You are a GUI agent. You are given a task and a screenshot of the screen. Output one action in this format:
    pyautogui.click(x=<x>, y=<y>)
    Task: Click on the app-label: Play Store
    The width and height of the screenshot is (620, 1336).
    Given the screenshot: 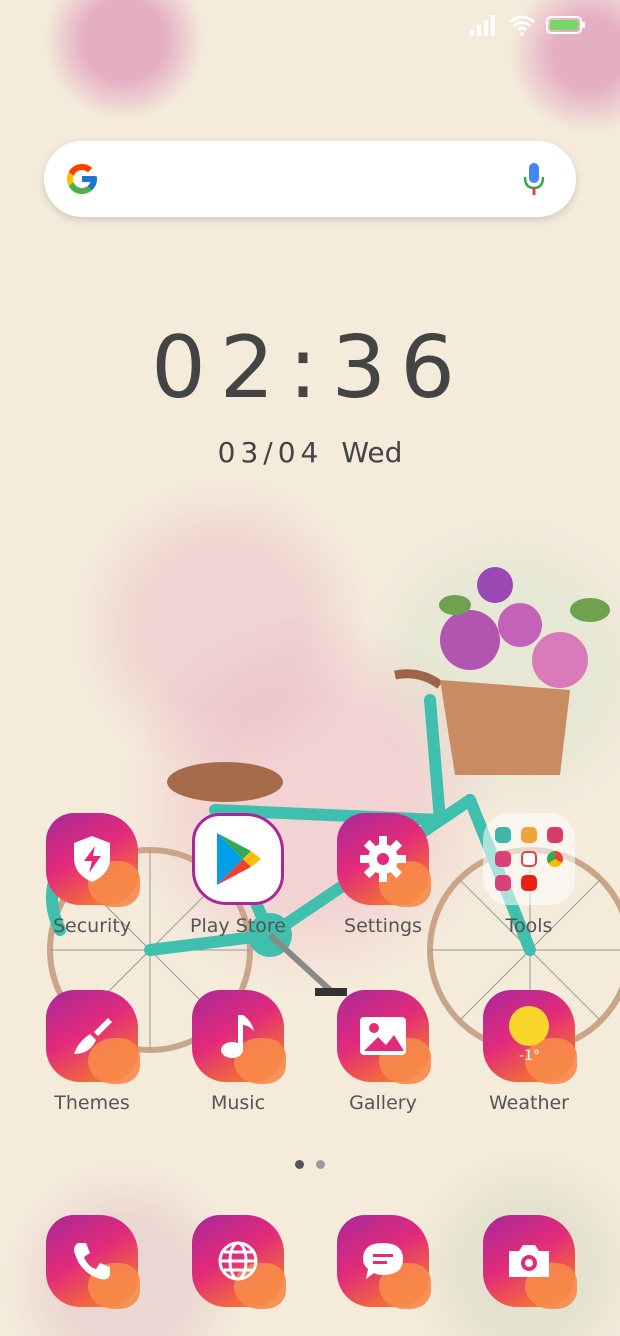 What is the action you would take?
    pyautogui.click(x=238, y=926)
    